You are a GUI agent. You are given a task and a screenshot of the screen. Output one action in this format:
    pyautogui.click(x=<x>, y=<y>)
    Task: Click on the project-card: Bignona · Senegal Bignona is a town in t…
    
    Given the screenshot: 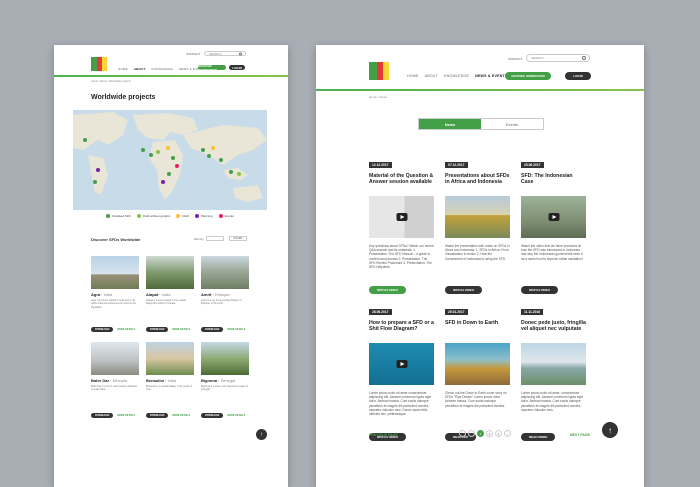 What is the action you would take?
    pyautogui.click(x=225, y=380)
    